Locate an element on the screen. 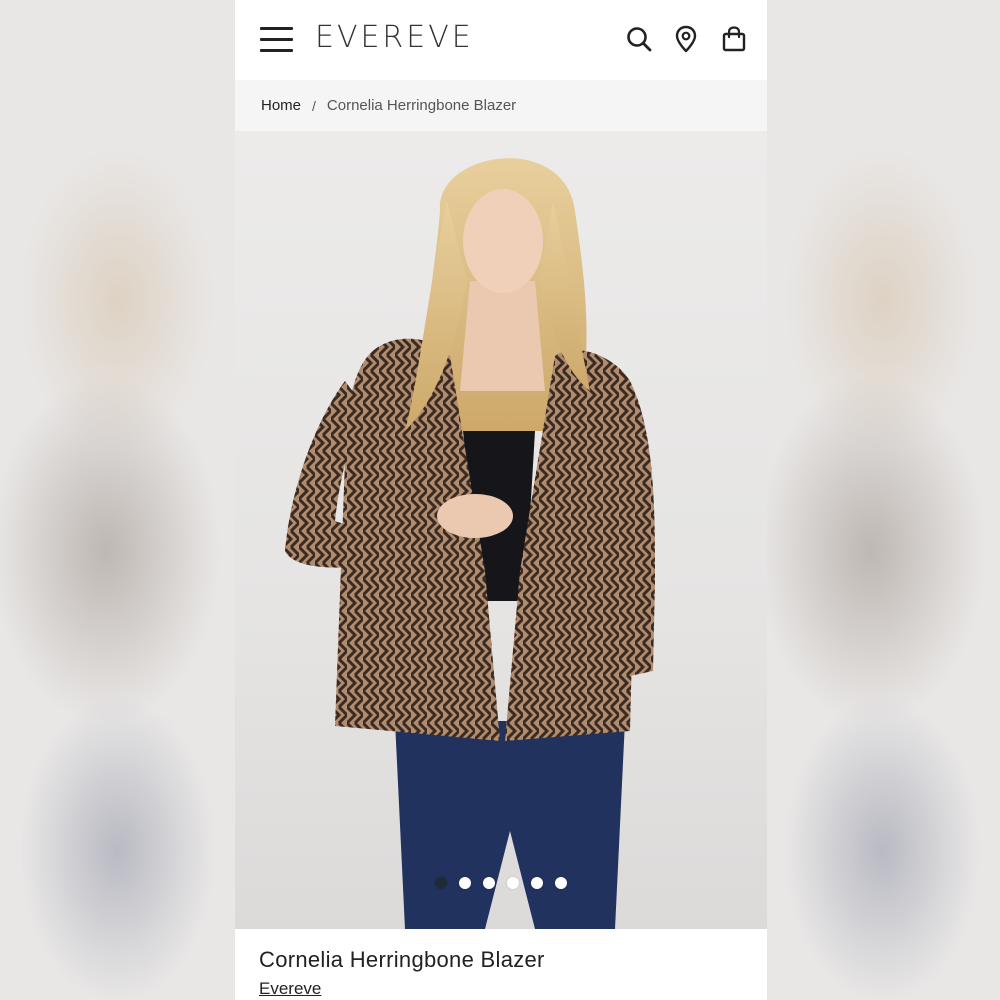  breadcrumb-current: Cornelia Herringbone Blazer is located at coordinates (421, 105).